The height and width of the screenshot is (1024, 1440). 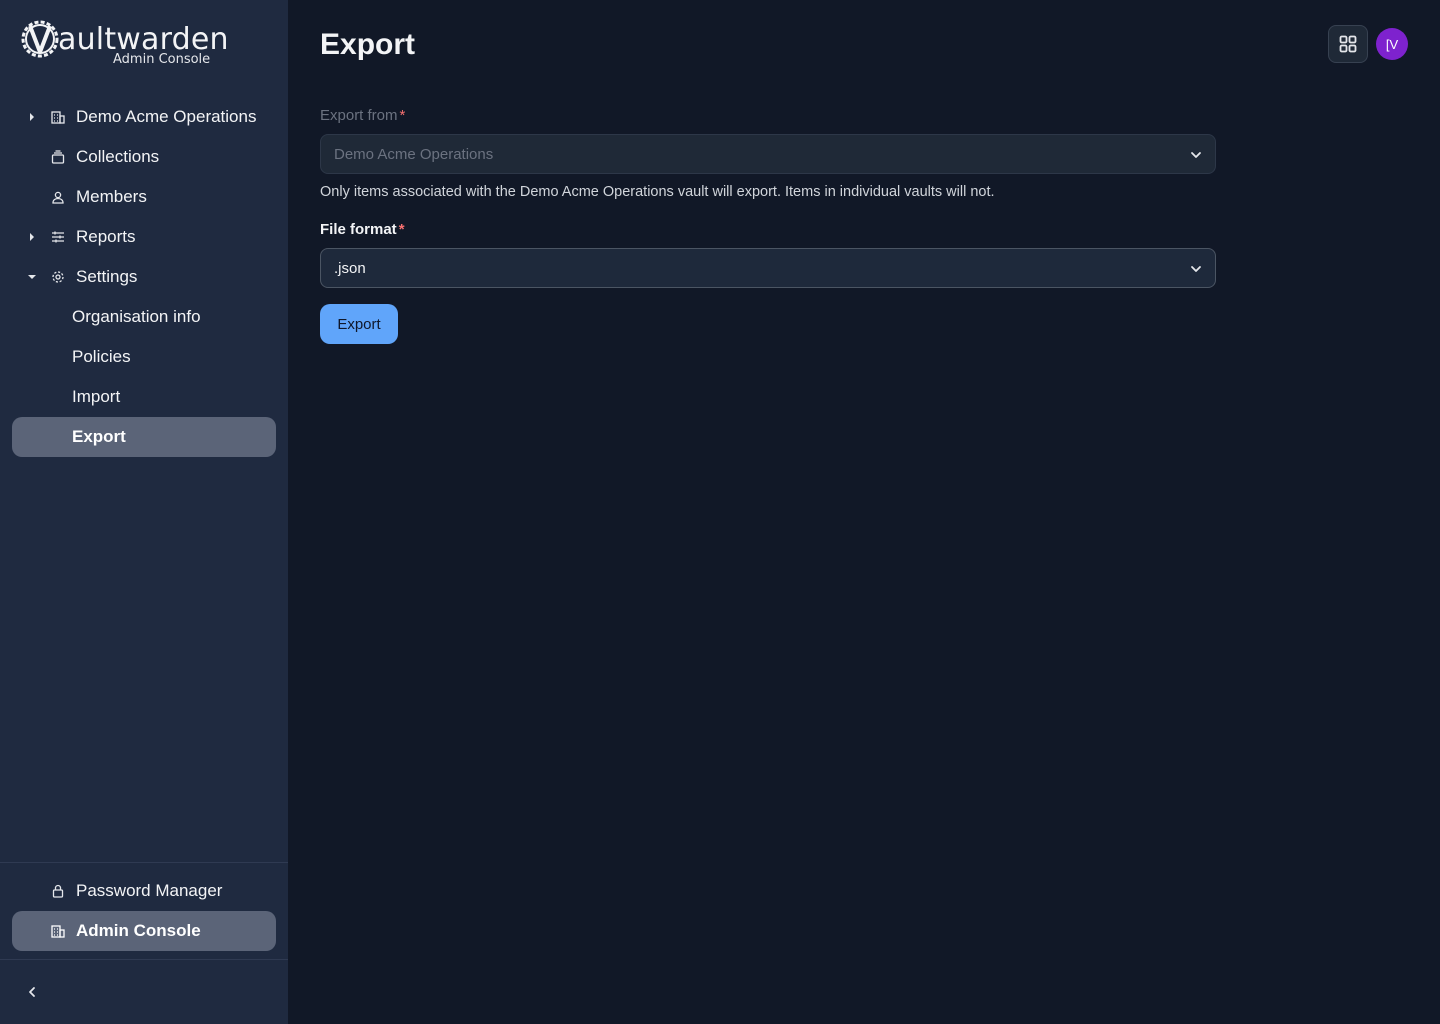 I want to click on sidebar-item-label: Password Manager, so click(x=149, y=890).